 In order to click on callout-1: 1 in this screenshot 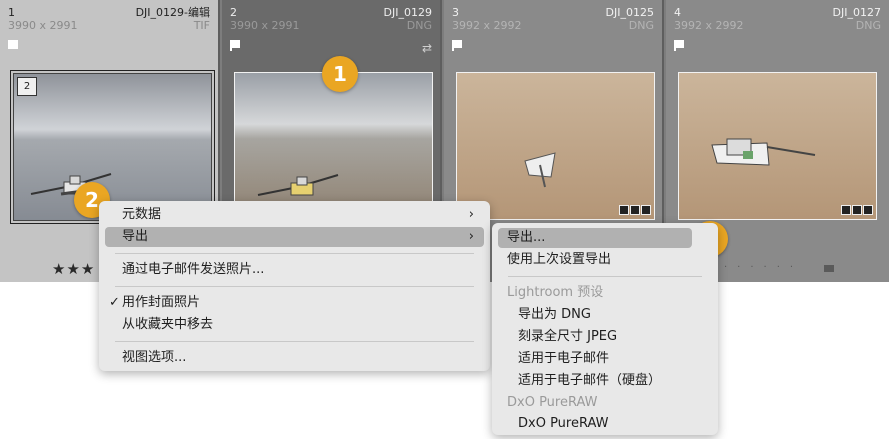, I will do `click(340, 74)`.